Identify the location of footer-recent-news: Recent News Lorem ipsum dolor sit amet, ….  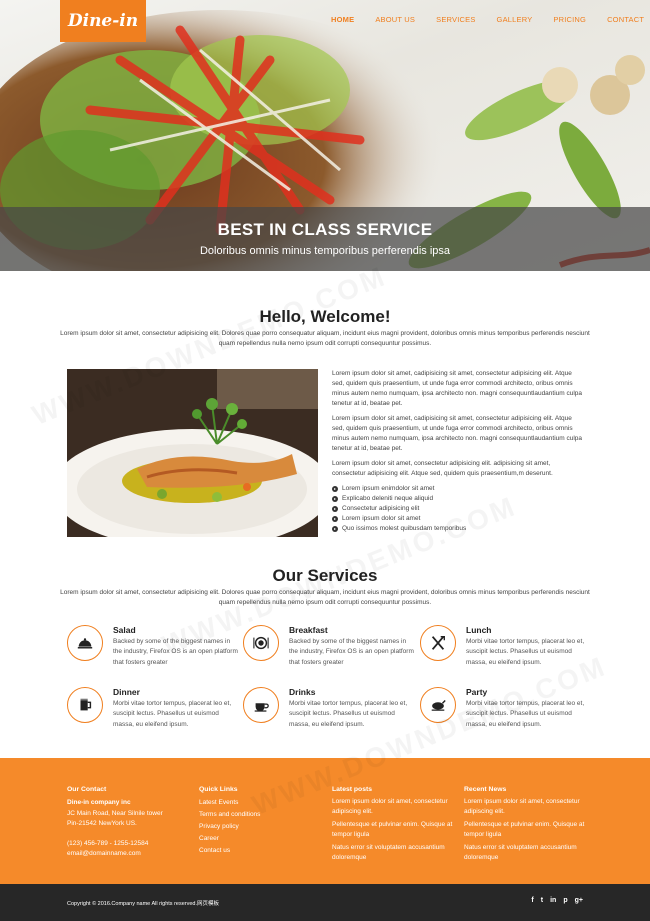
(526, 825).